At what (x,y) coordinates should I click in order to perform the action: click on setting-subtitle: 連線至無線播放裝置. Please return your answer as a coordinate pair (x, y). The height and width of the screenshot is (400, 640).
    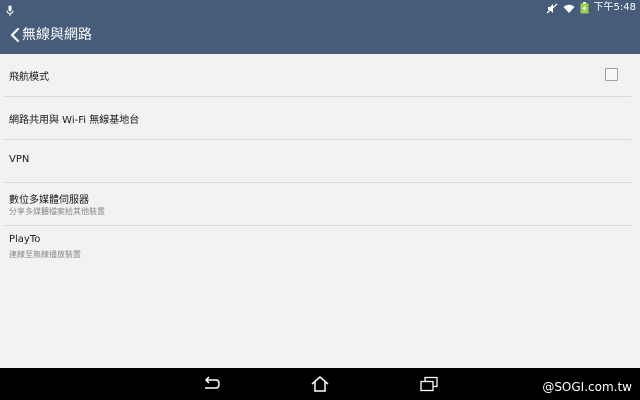
    Looking at the image, I should click on (45, 254).